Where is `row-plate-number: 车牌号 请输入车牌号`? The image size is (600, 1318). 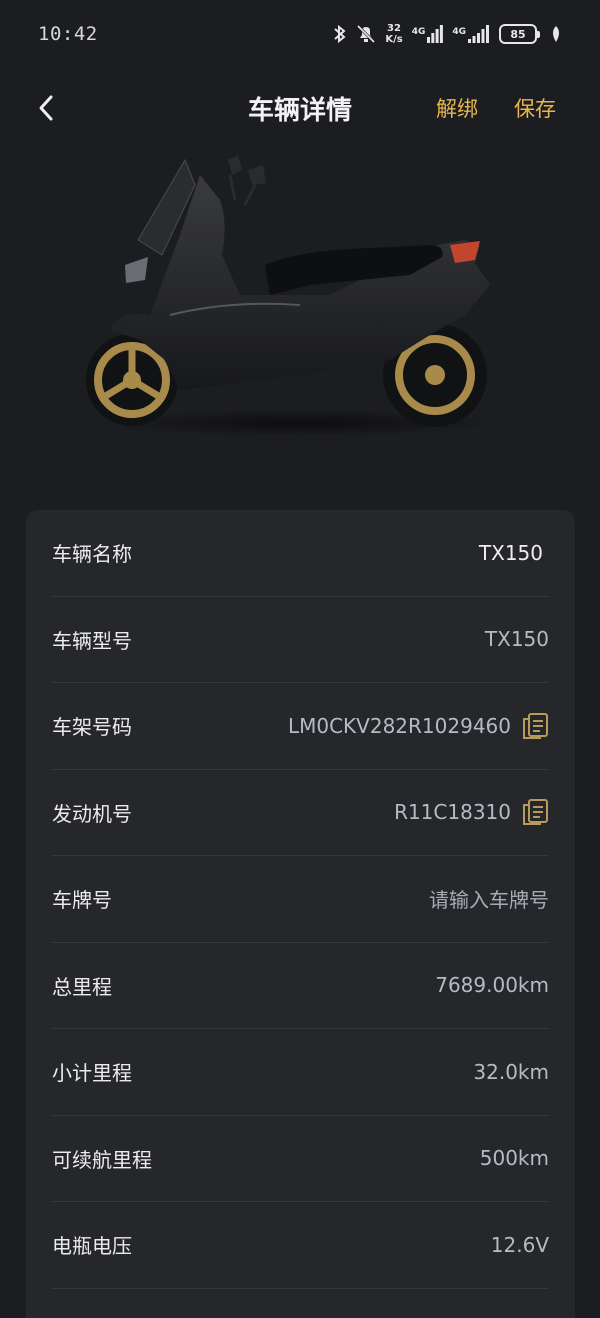
row-plate-number: 车牌号 请输入车牌号 is located at coordinates (300, 899).